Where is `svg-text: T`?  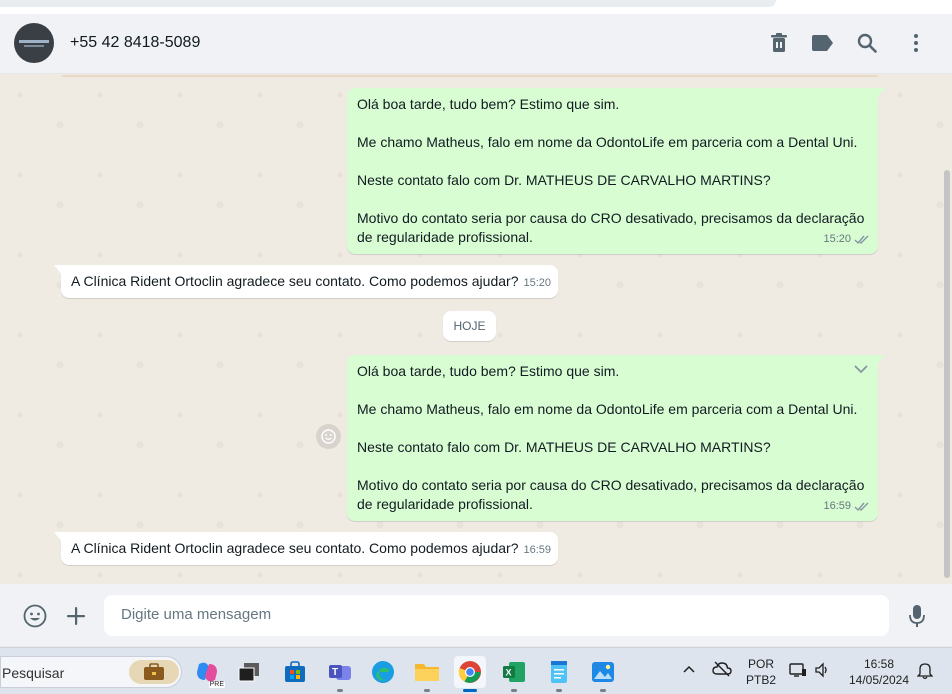 svg-text: T is located at coordinates (335, 672).